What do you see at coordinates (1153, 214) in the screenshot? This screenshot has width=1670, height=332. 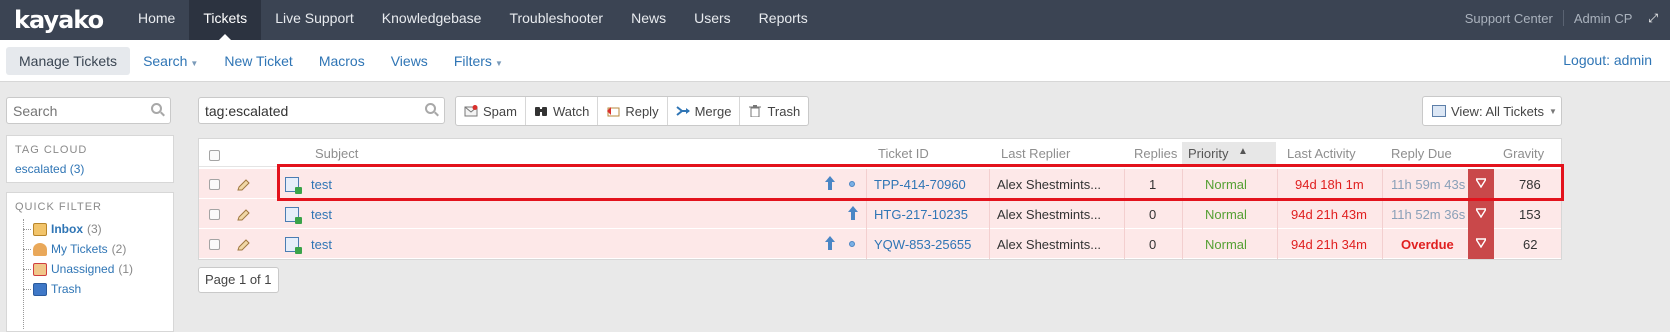 I see `replies-count: 0` at bounding box center [1153, 214].